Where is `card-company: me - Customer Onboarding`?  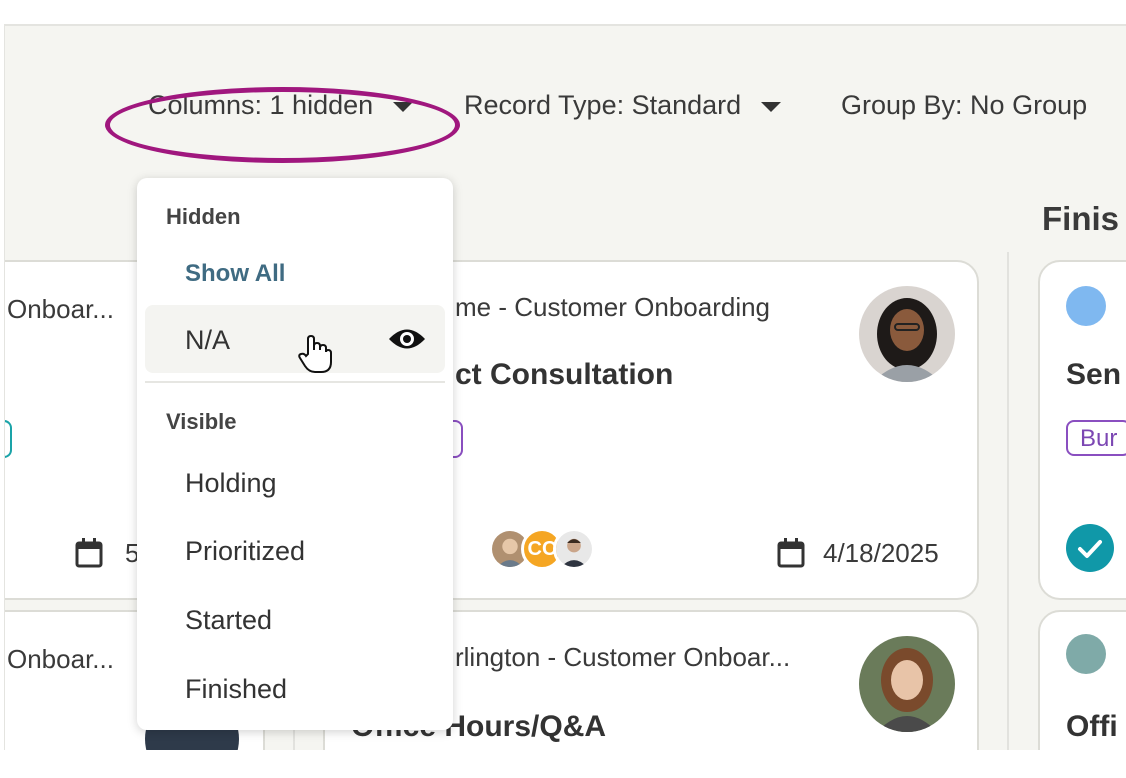 card-company: me - Customer Onboarding is located at coordinates (613, 307).